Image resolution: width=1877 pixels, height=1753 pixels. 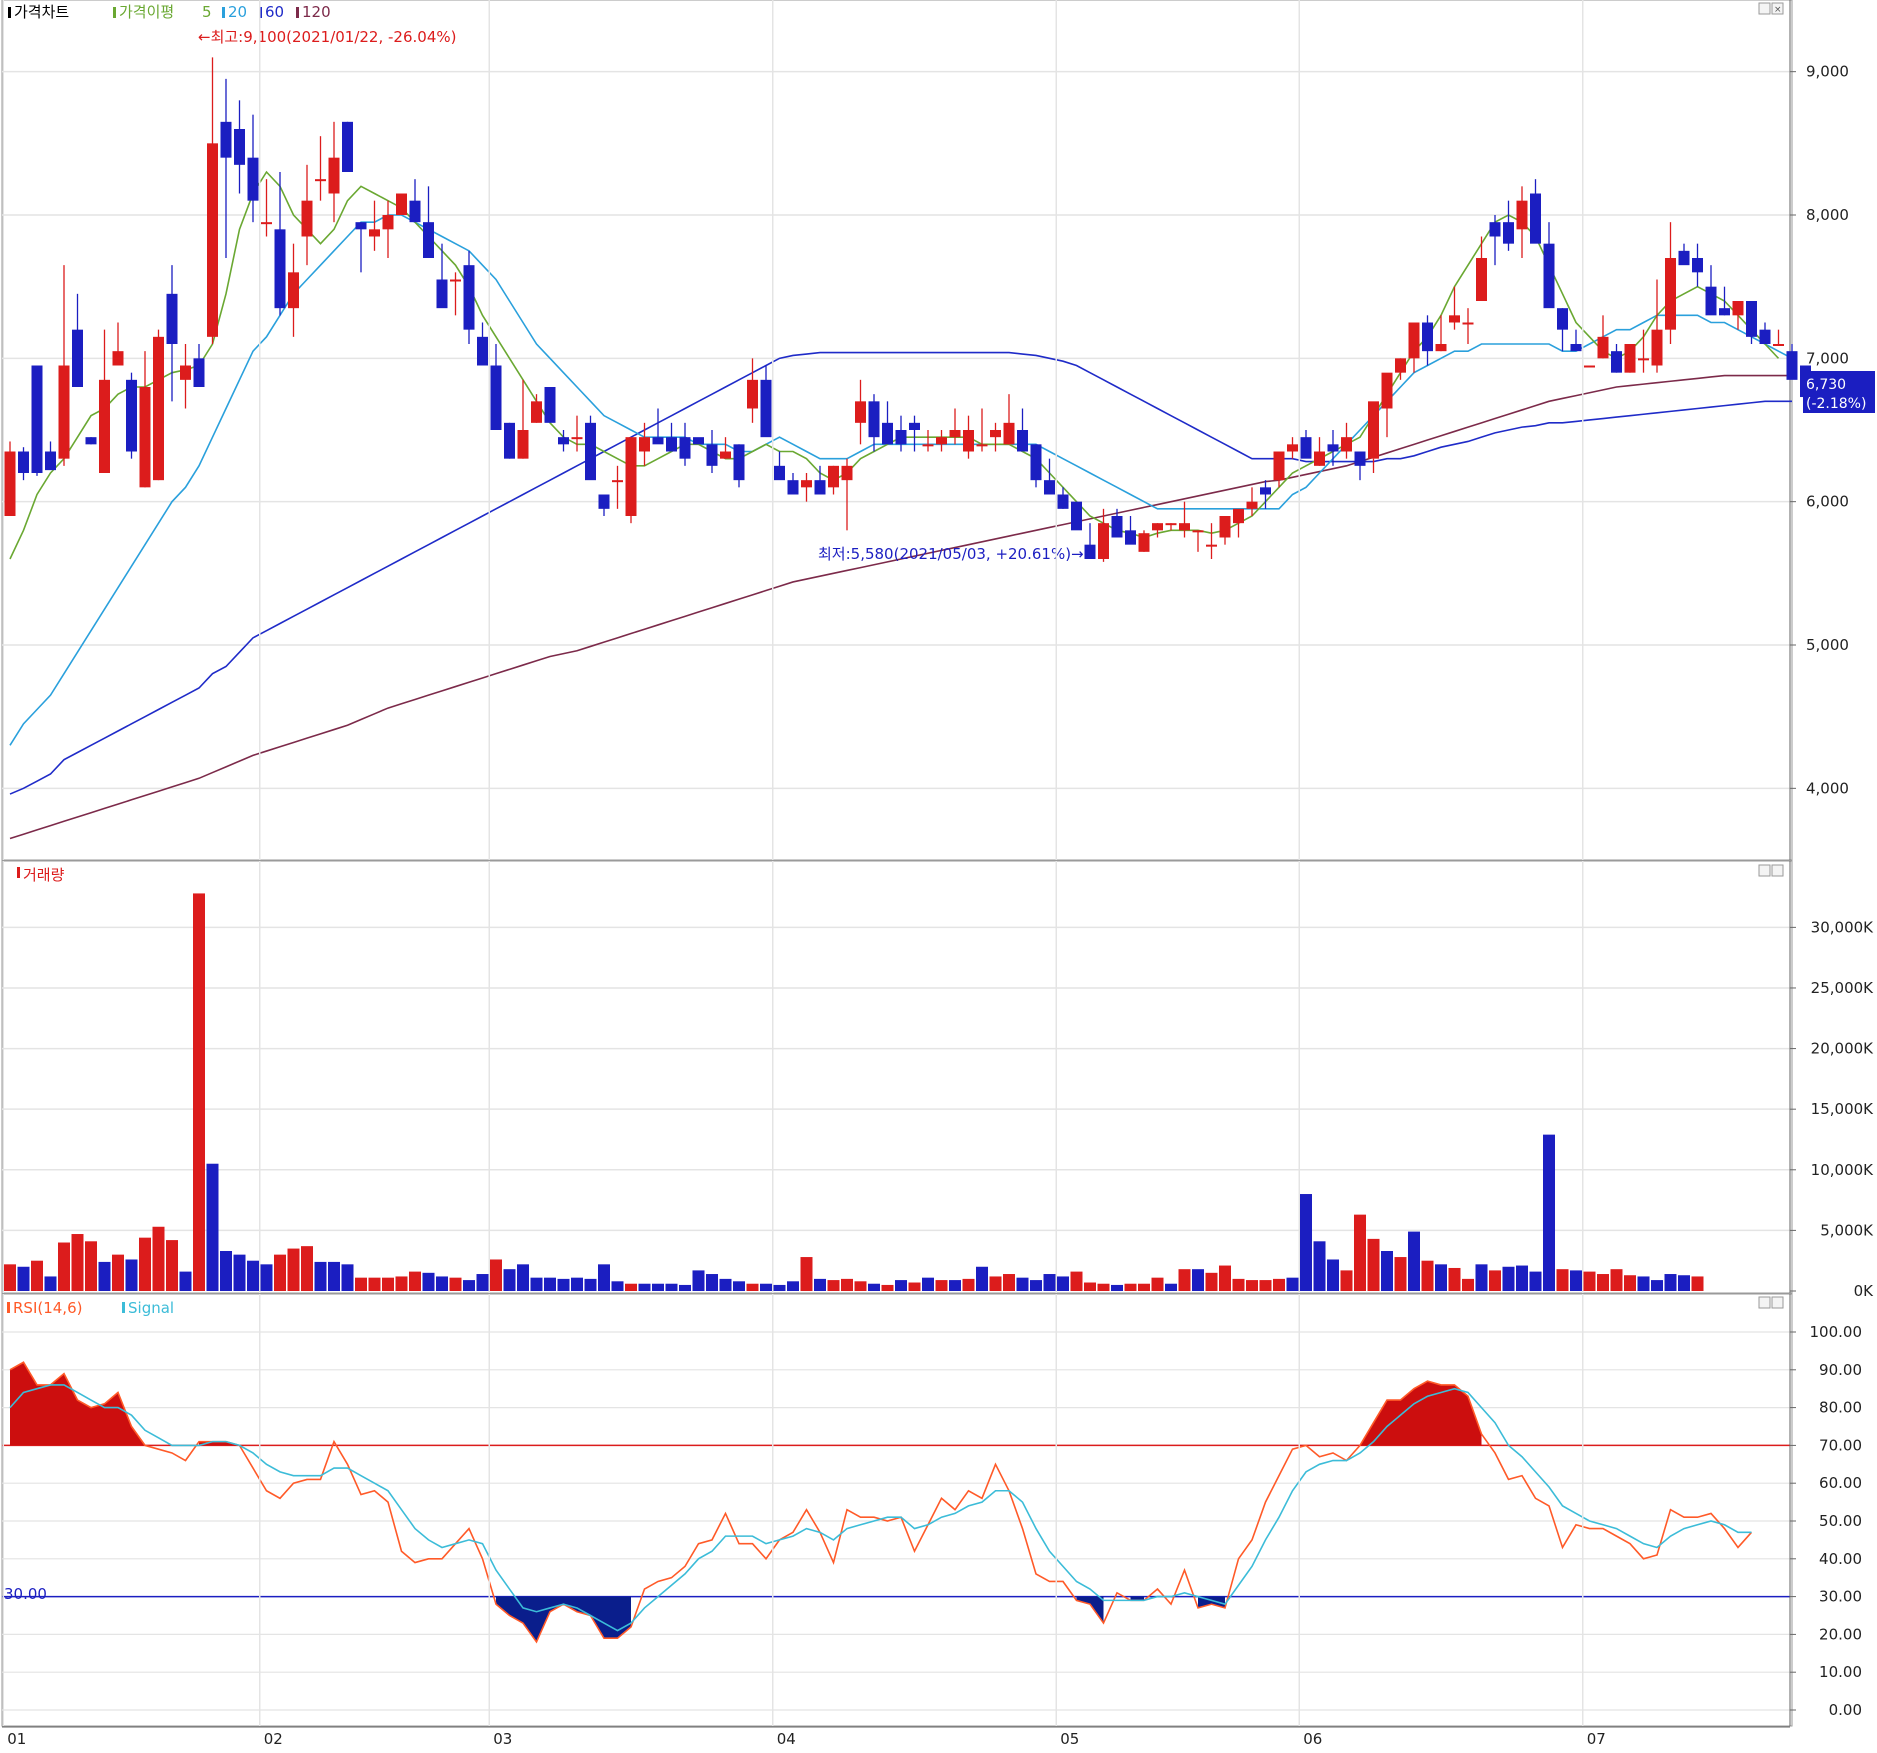 I want to click on volume-legend: 거래량, so click(x=44, y=875).